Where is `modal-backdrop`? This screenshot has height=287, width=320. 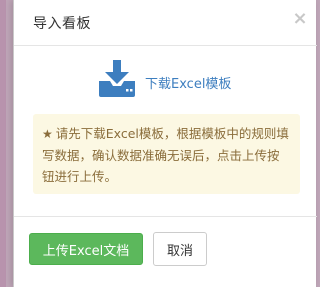 modal-backdrop is located at coordinates (3, 143).